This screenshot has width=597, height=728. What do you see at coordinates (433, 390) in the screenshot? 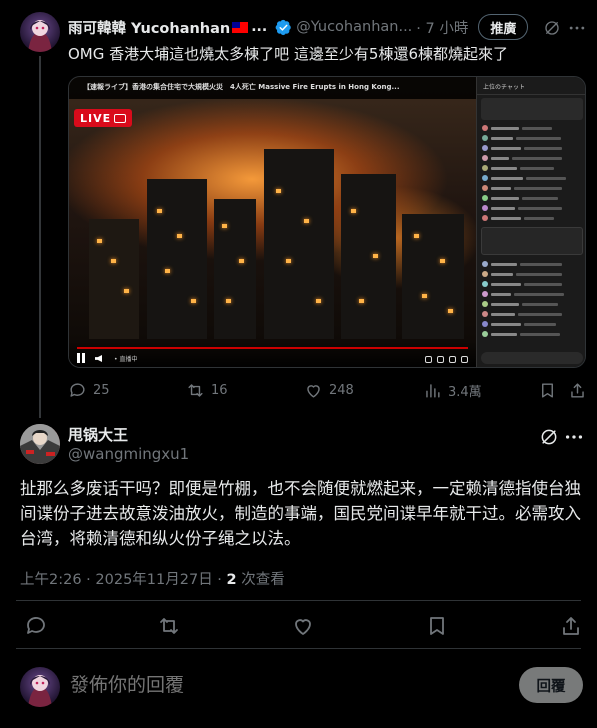
I see `views-icon` at bounding box center [433, 390].